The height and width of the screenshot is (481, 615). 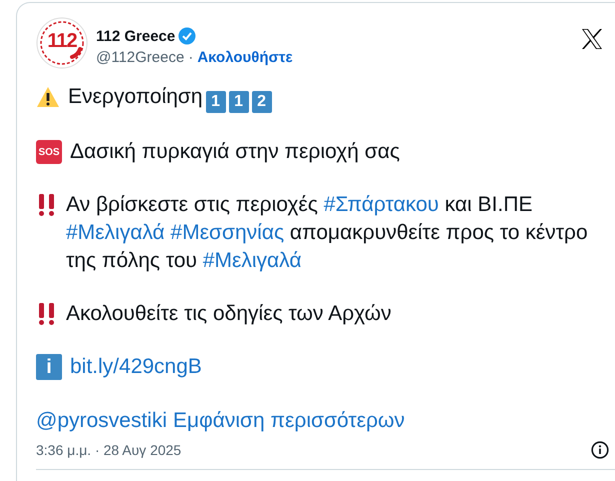 I want to click on show-more-link: Εμφάνιση περισσότερων, so click(x=289, y=421).